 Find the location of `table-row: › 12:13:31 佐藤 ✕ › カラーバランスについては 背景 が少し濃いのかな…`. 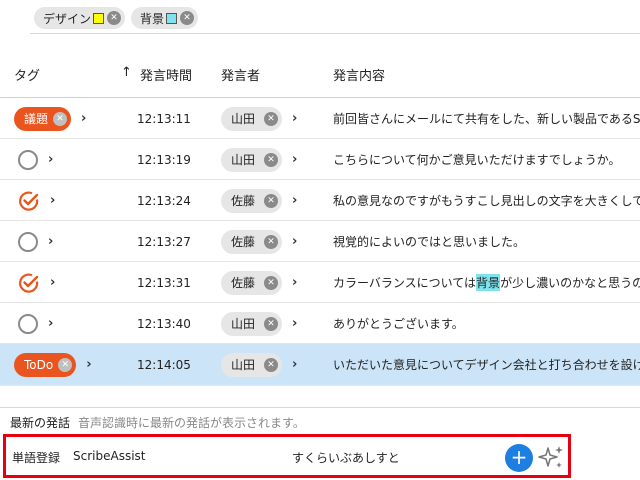

table-row: › 12:13:31 佐藤 ✕ › カラーバランスについては 背景 が少し濃いのかな… is located at coordinates (320, 282).